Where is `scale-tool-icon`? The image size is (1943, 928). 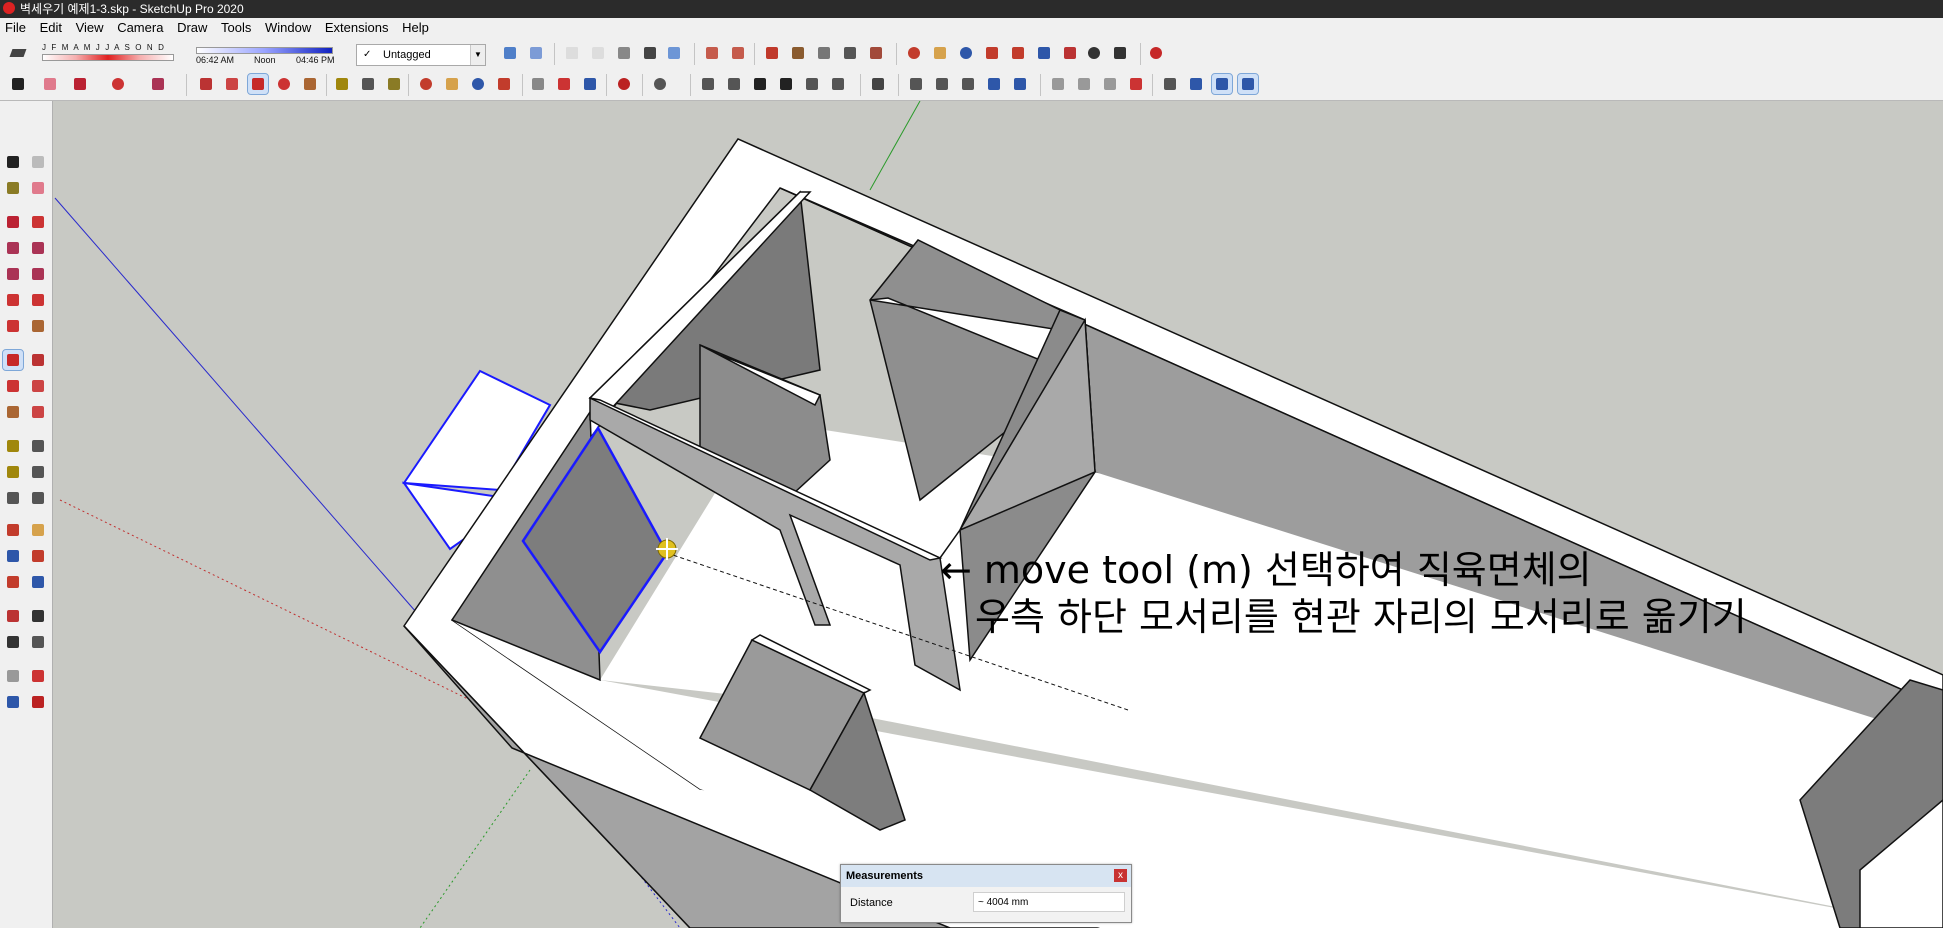
scale-tool-icon is located at coordinates (13, 412).